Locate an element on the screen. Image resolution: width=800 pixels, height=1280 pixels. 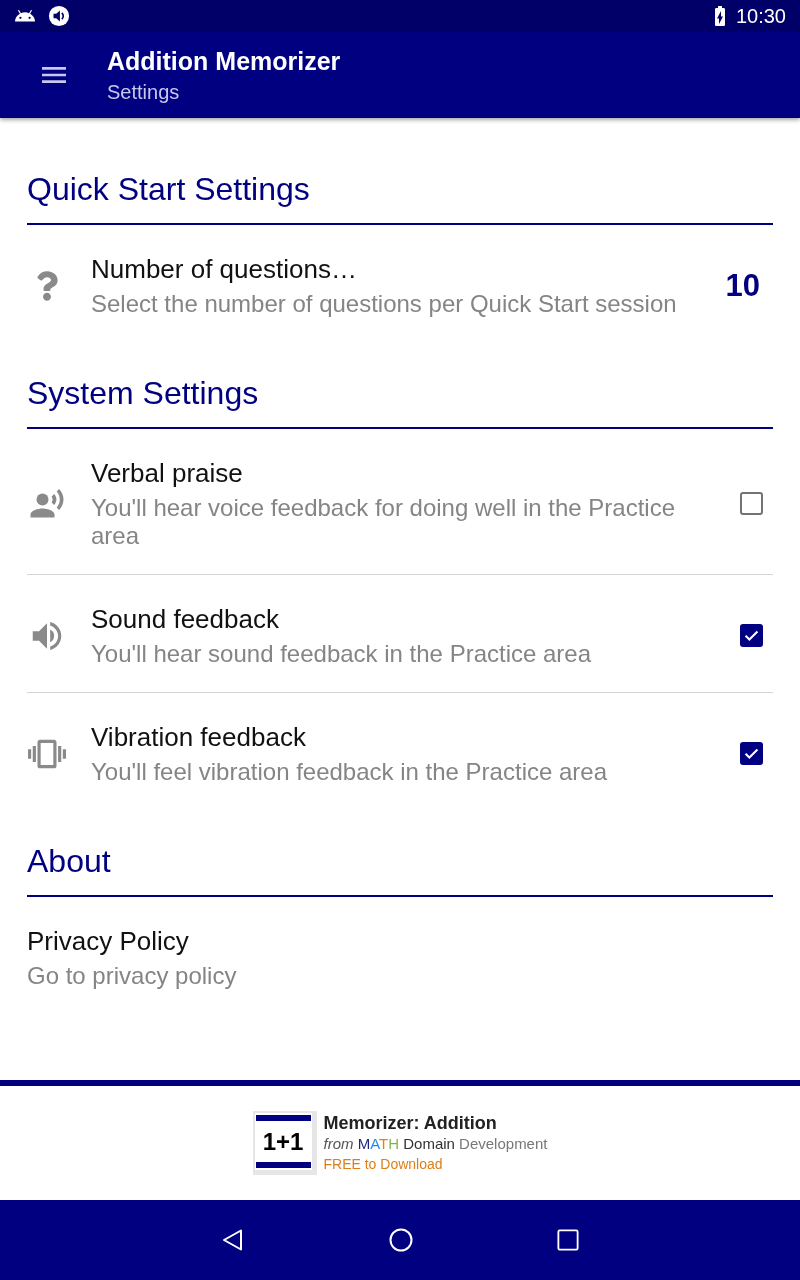
section-header: System Settings is located at coordinates (143, 393).